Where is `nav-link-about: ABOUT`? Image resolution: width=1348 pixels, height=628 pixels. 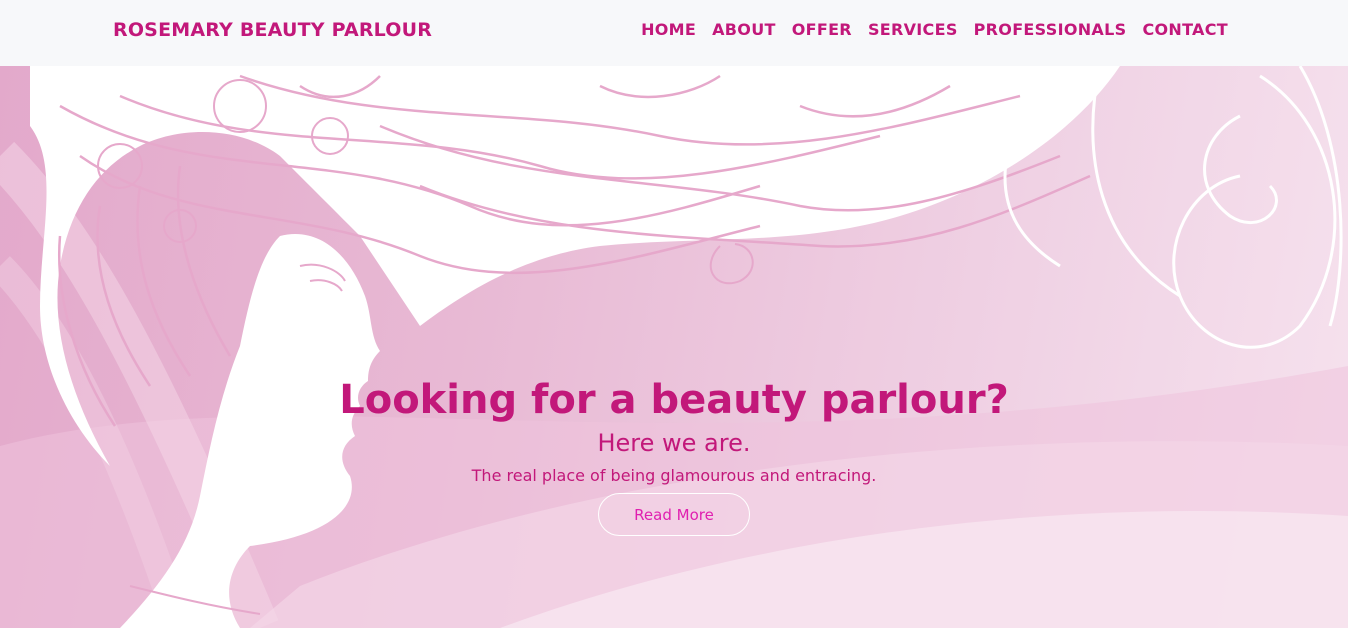
nav-link-about: ABOUT is located at coordinates (744, 29).